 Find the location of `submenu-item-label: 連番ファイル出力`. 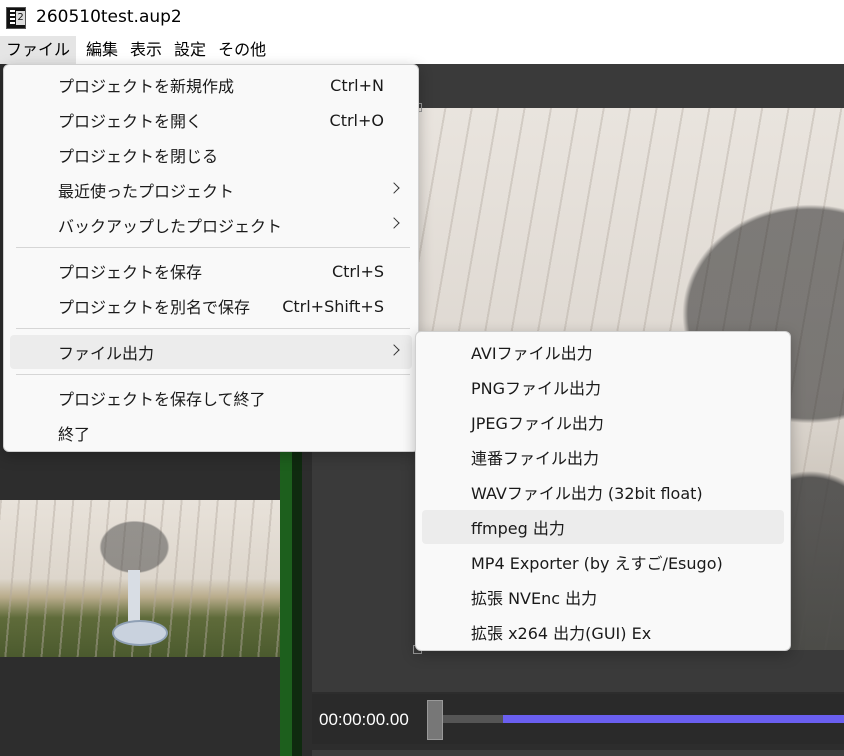

submenu-item-label: 連番ファイル出力 is located at coordinates (535, 458).